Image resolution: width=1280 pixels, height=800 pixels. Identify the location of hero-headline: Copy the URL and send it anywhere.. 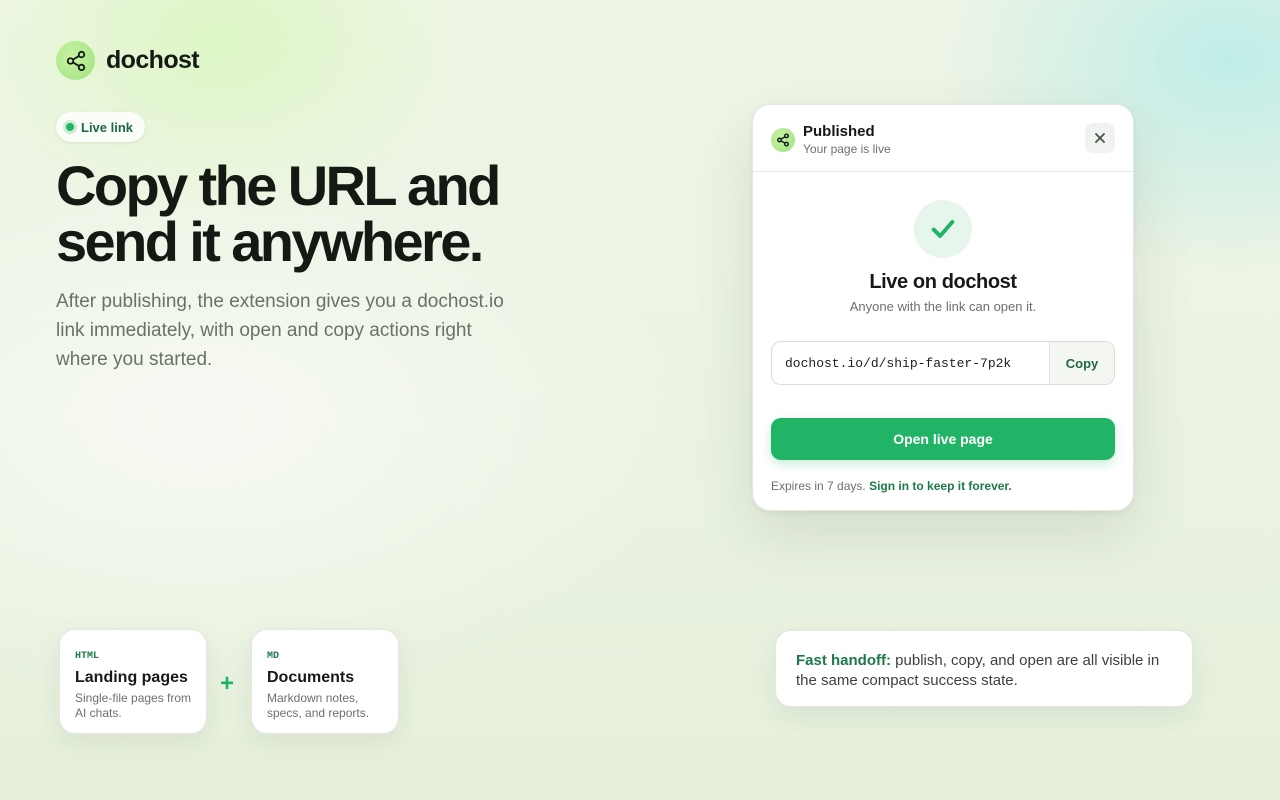
(336, 214).